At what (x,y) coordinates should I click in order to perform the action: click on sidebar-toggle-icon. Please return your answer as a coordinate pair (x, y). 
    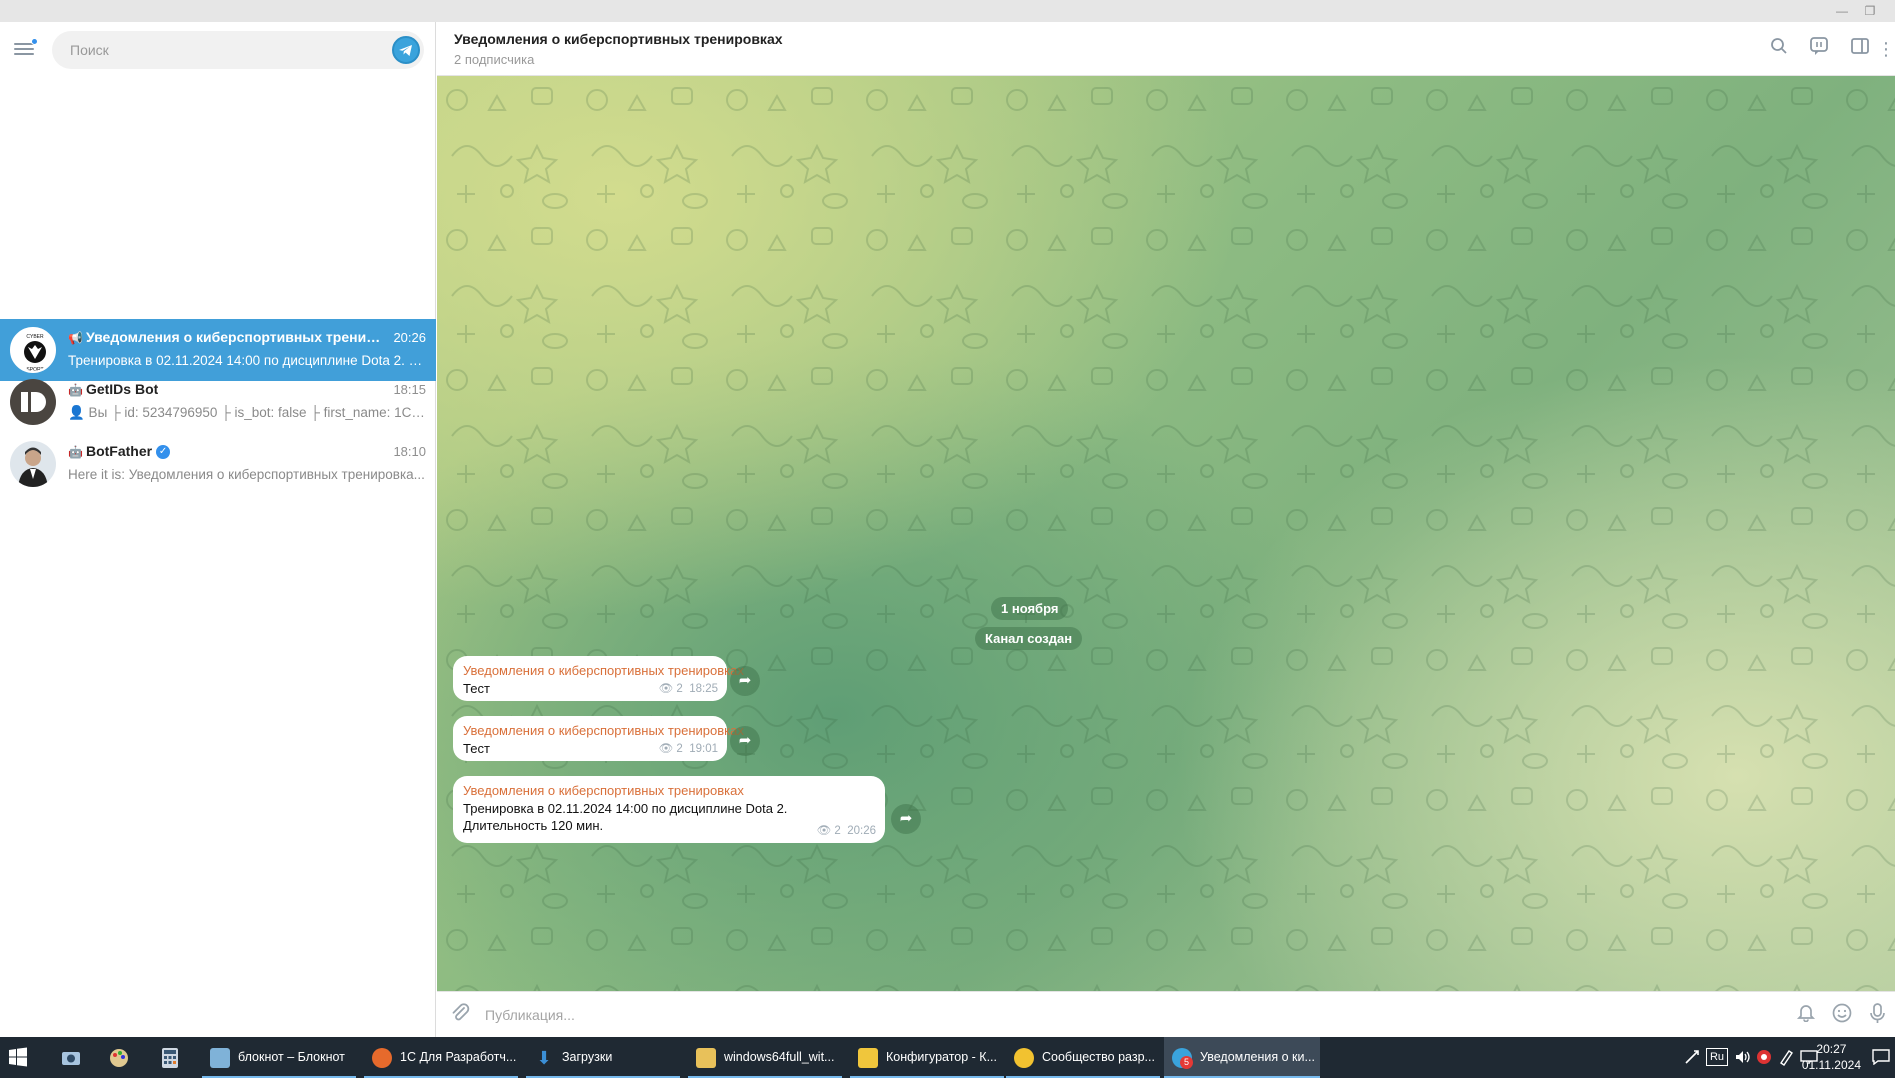
    Looking at the image, I should click on (1860, 49).